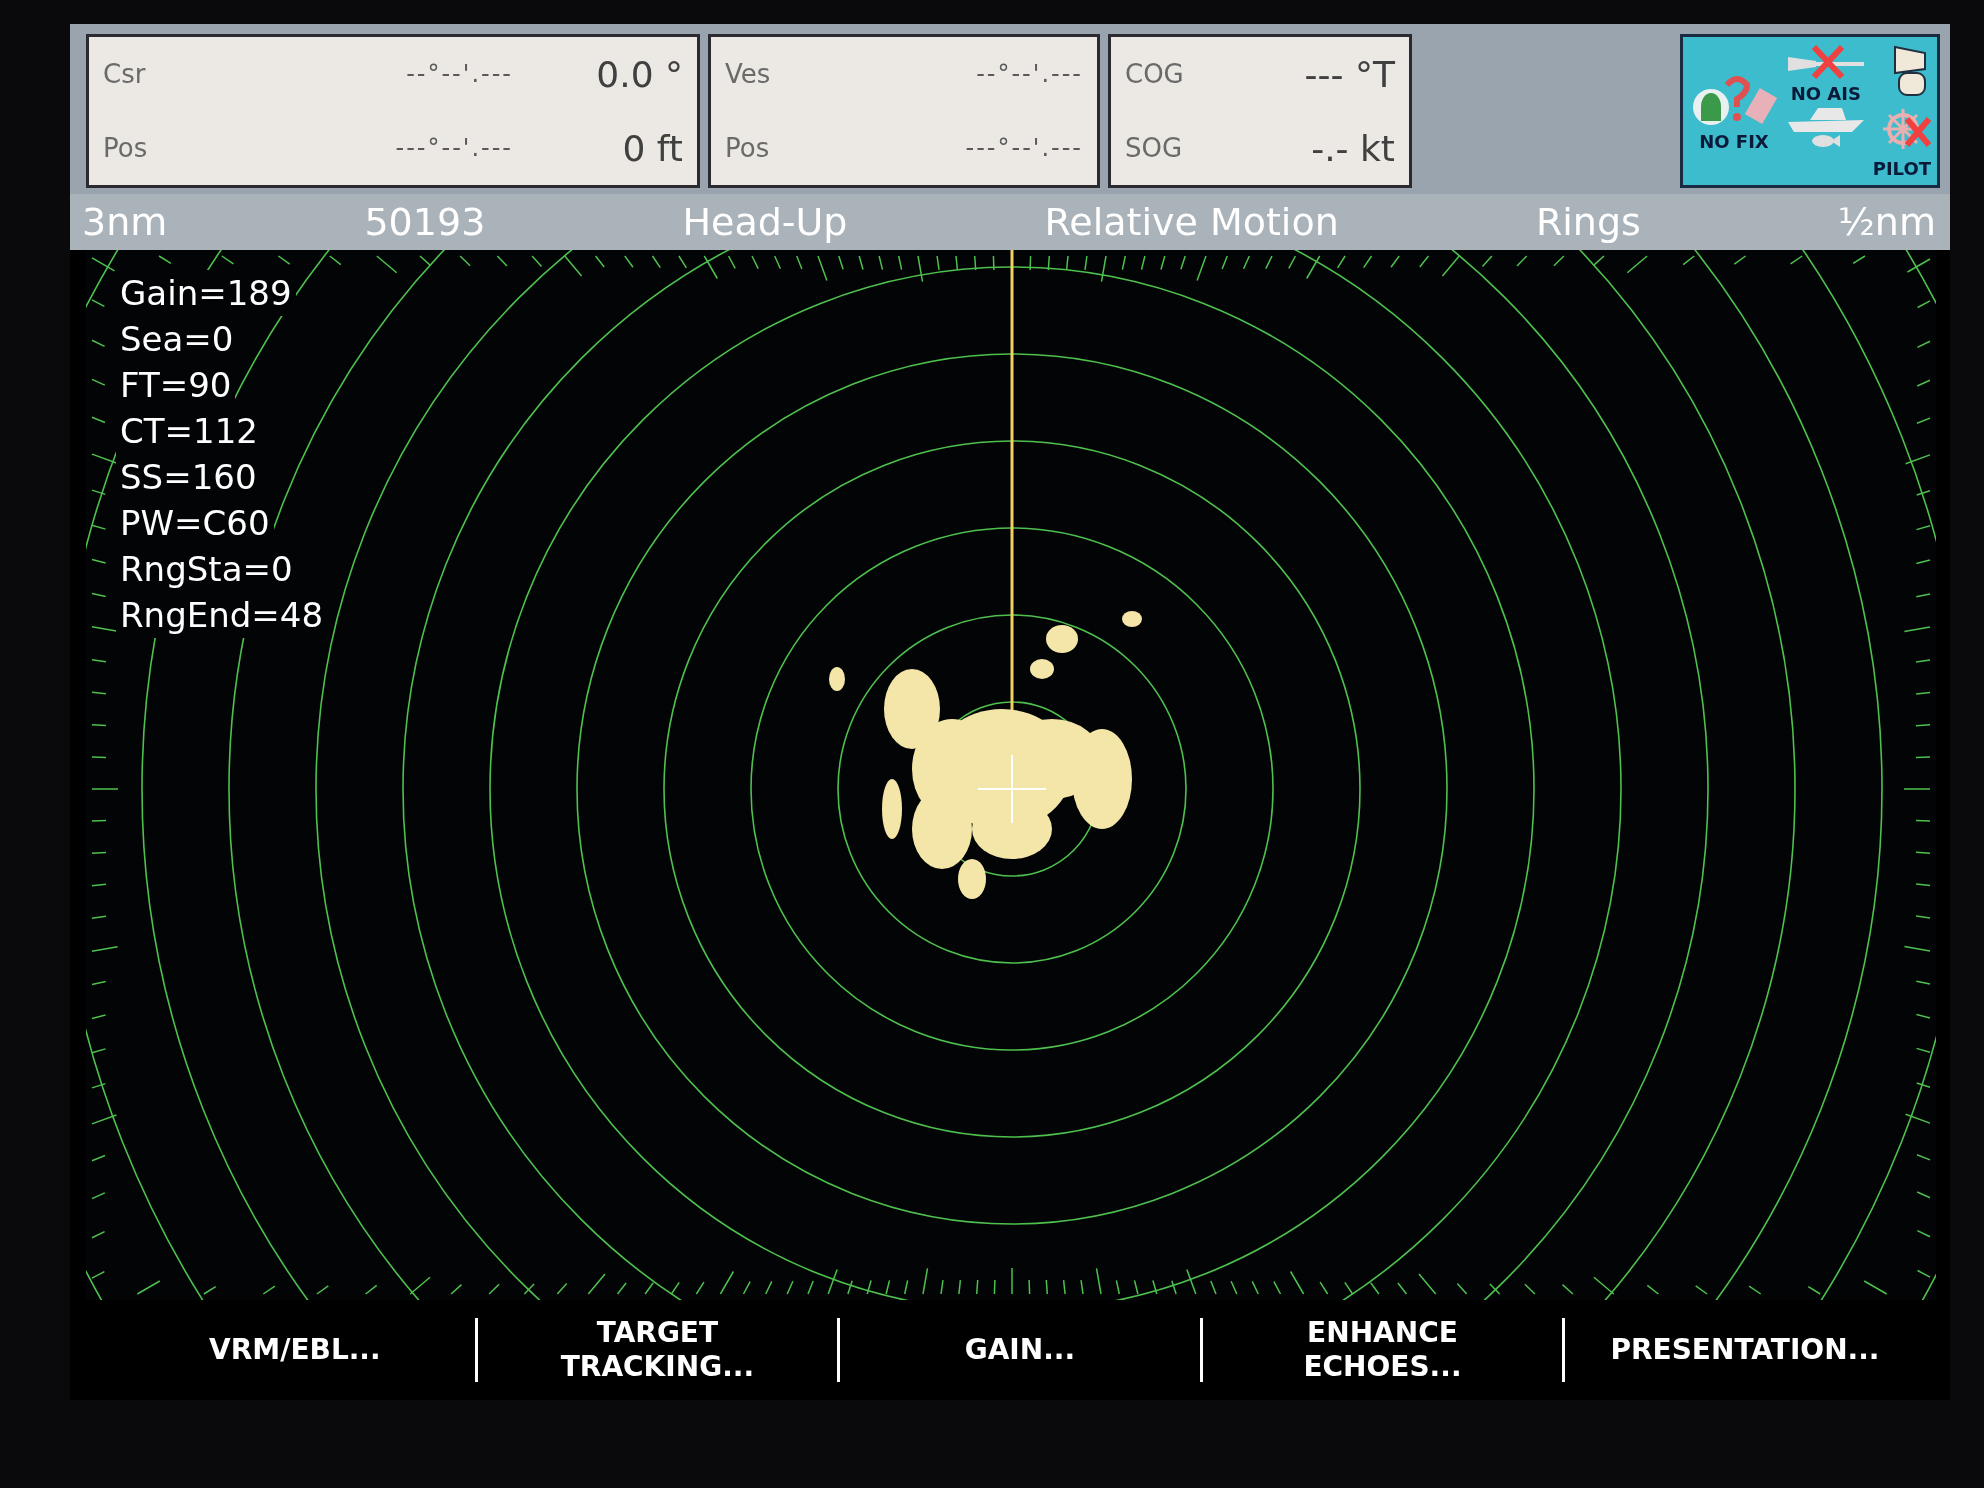 The image size is (1984, 1488). Describe the element at coordinates (1734, 141) in the screenshot. I see `gps-status-label: NO FIX` at that location.